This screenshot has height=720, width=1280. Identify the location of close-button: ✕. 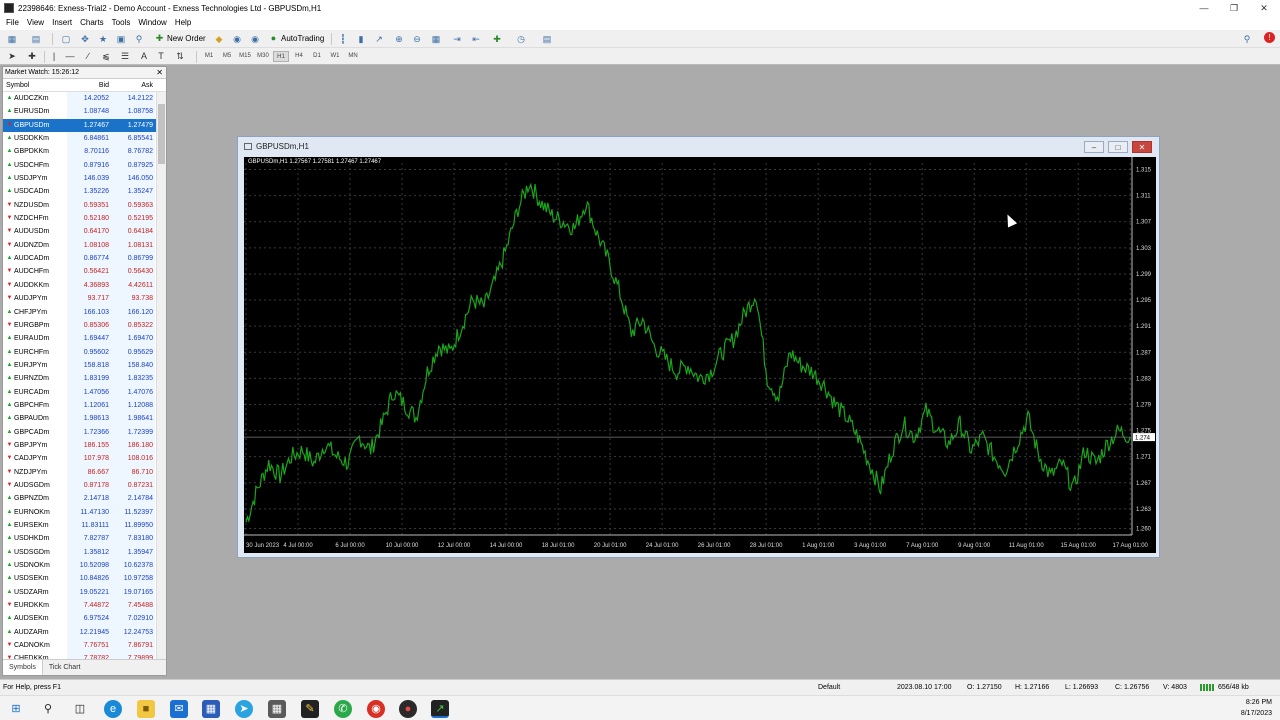
(1264, 8).